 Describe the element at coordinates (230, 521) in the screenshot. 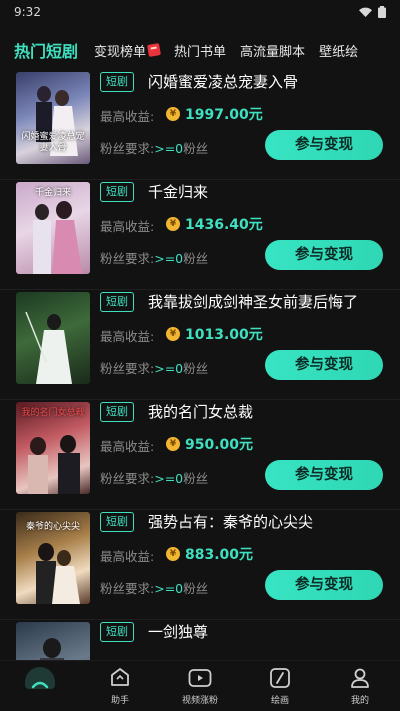

I see `drama-title: 强势占有：秦爷的心尖尖` at that location.